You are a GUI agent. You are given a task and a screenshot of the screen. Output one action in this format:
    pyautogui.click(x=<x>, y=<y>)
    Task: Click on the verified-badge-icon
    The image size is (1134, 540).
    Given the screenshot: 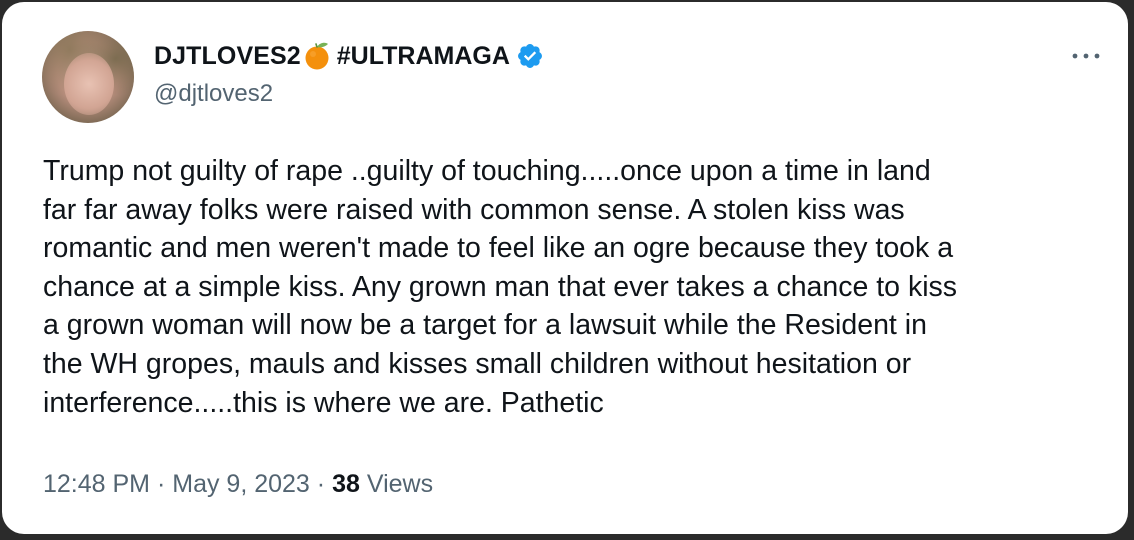 What is the action you would take?
    pyautogui.click(x=530, y=56)
    